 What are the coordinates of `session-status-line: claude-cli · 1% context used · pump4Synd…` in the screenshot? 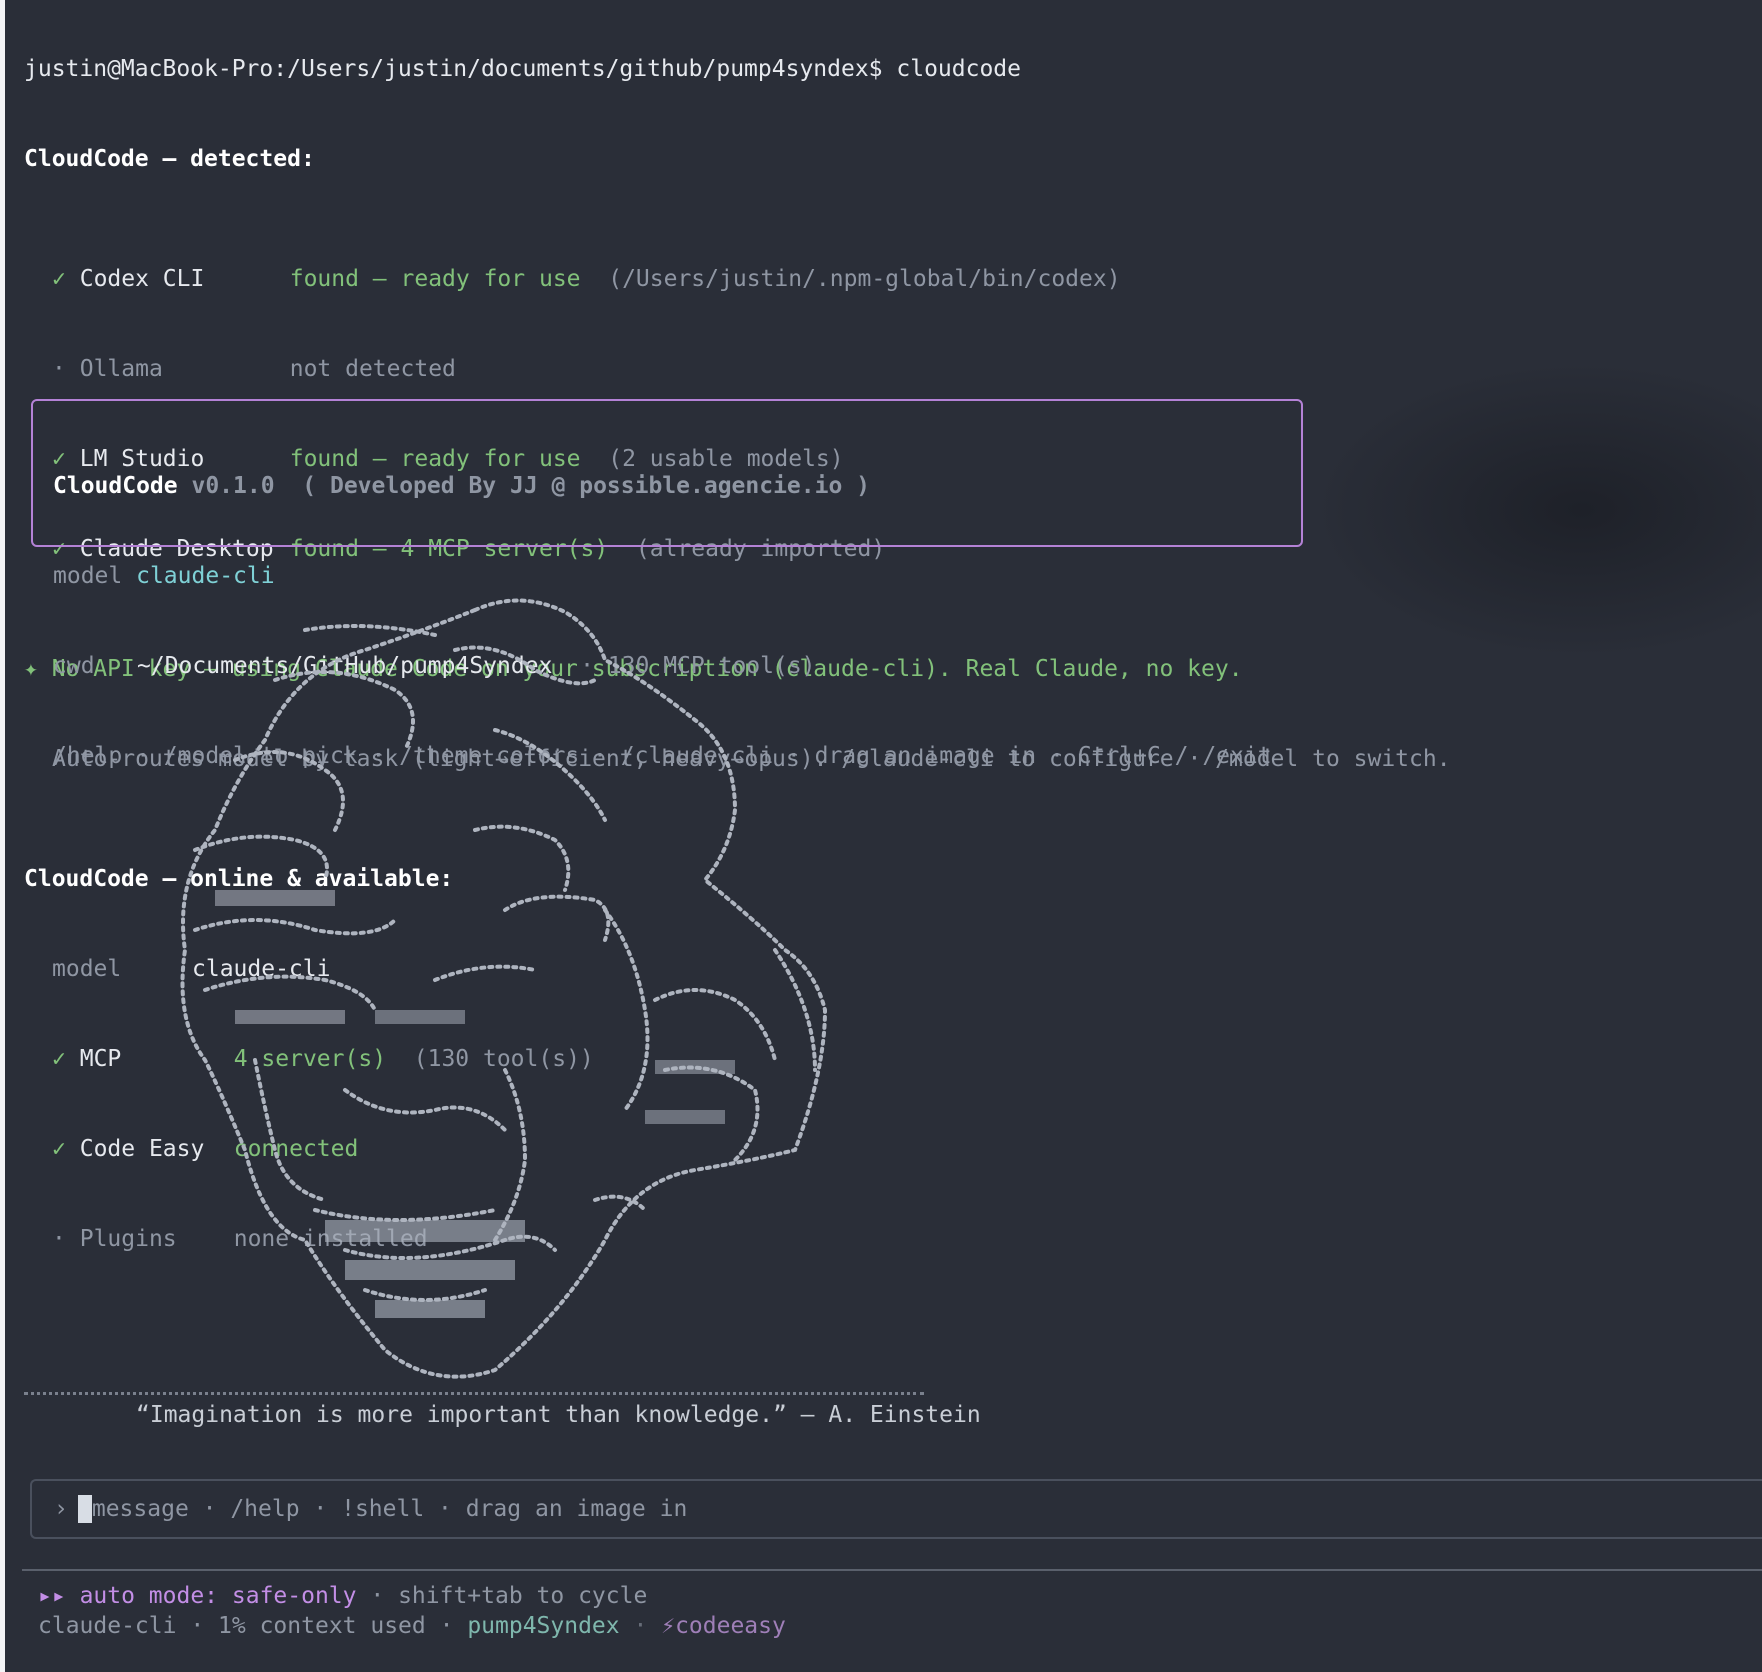 It's located at (412, 1626).